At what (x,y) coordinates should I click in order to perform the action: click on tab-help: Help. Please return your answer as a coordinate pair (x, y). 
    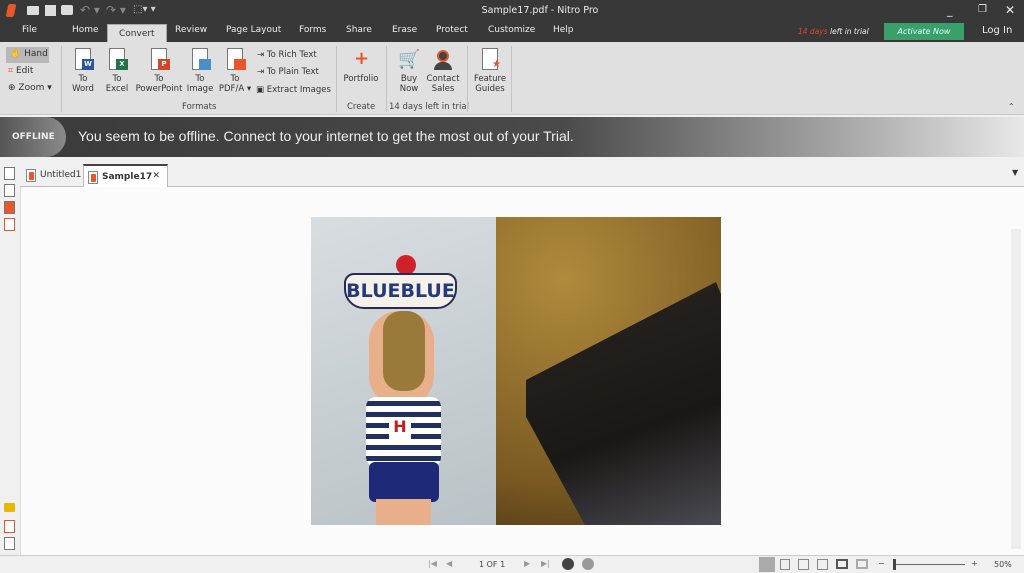
    Looking at the image, I should click on (563, 30).